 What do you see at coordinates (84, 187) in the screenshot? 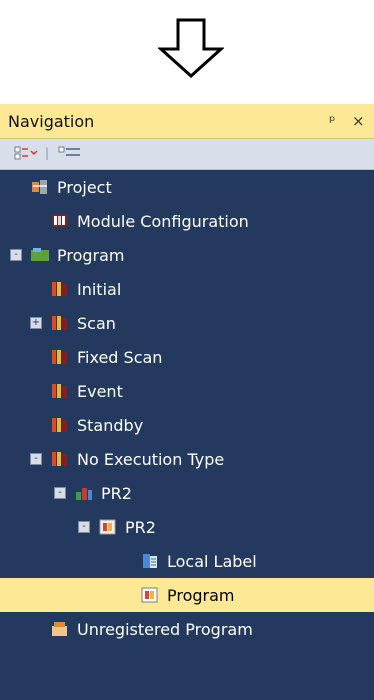
I see `tree-item-label: Project` at bounding box center [84, 187].